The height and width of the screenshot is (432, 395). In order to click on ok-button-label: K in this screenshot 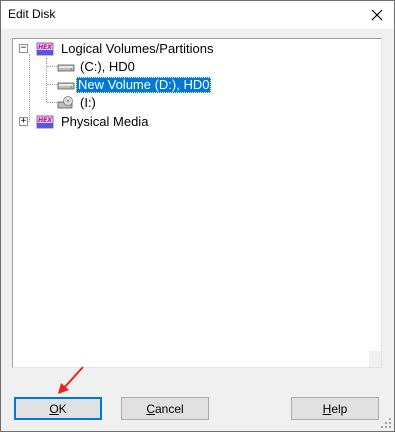, I will do `click(62, 408)`.